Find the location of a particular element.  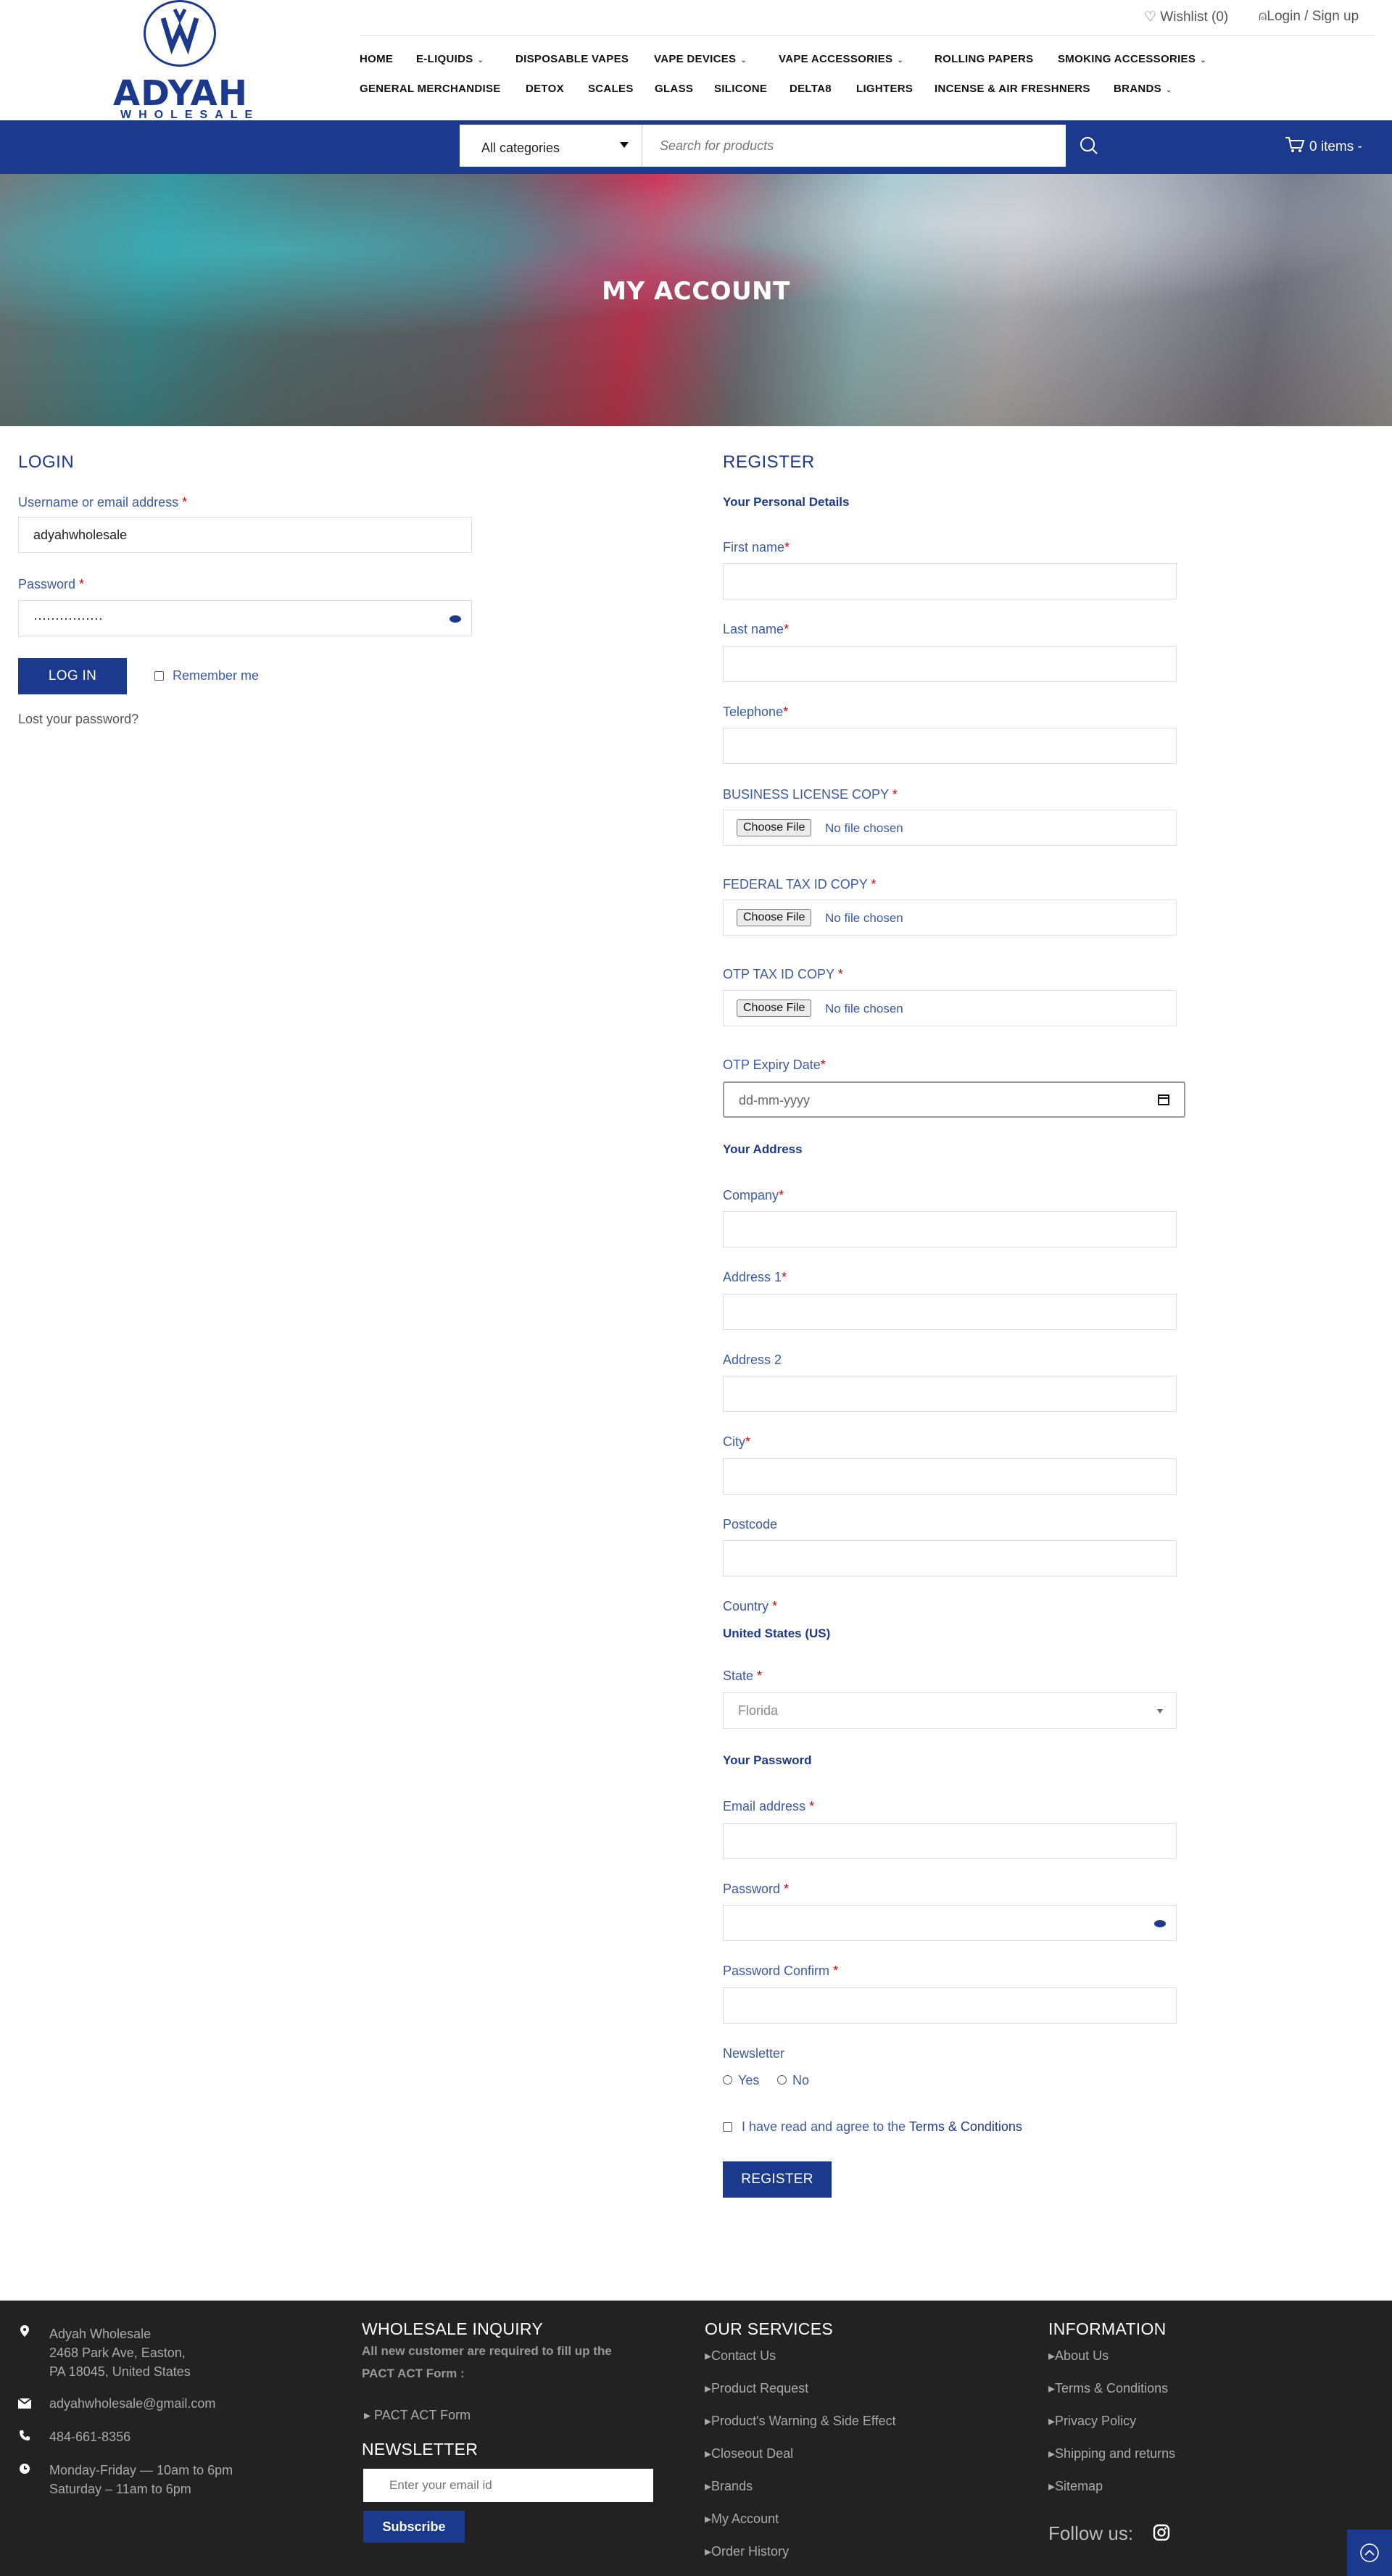

footer-link-privacy: ▸Privacy Policy is located at coordinates (1092, 2421).